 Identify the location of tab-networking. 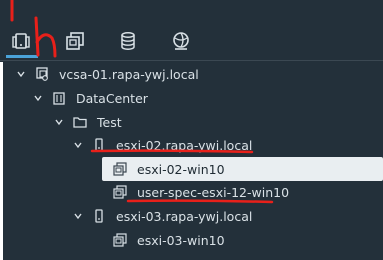
(181, 41).